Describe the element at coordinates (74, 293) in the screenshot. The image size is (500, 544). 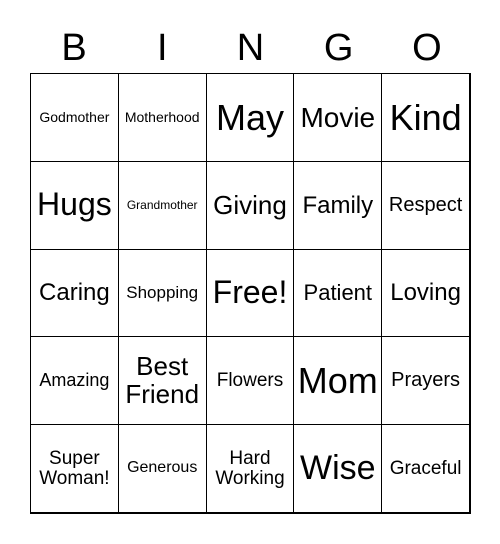
I see `bingo-cell: Caring` at that location.